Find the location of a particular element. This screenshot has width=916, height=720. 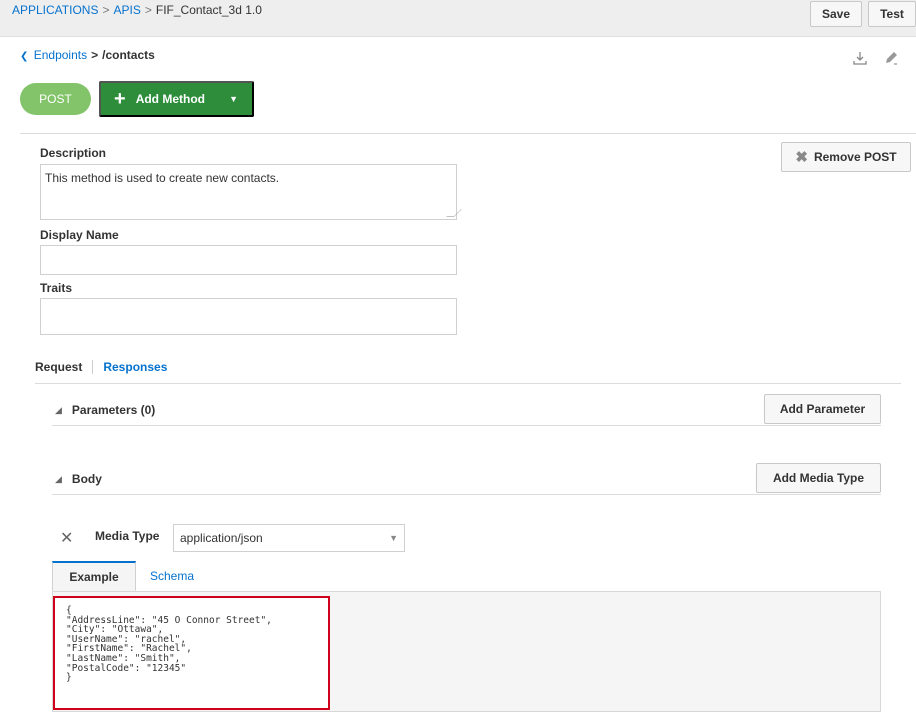

tab-example: Example is located at coordinates (94, 576).